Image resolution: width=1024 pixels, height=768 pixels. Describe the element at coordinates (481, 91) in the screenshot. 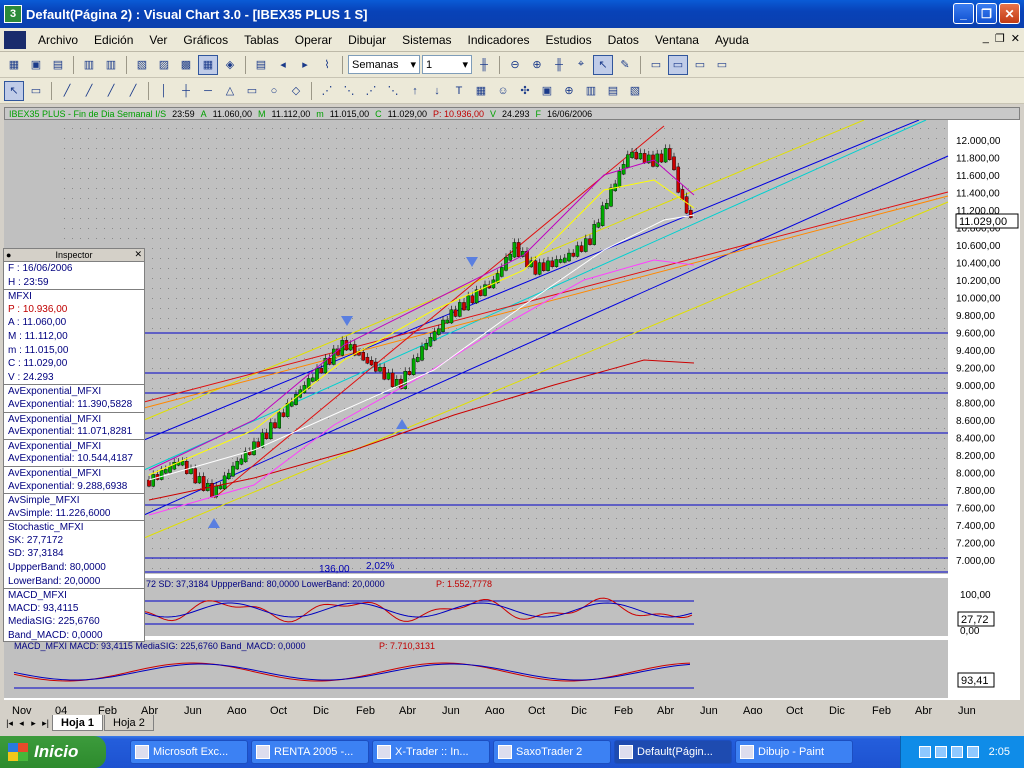

I see `chart-icon: ▦` at that location.